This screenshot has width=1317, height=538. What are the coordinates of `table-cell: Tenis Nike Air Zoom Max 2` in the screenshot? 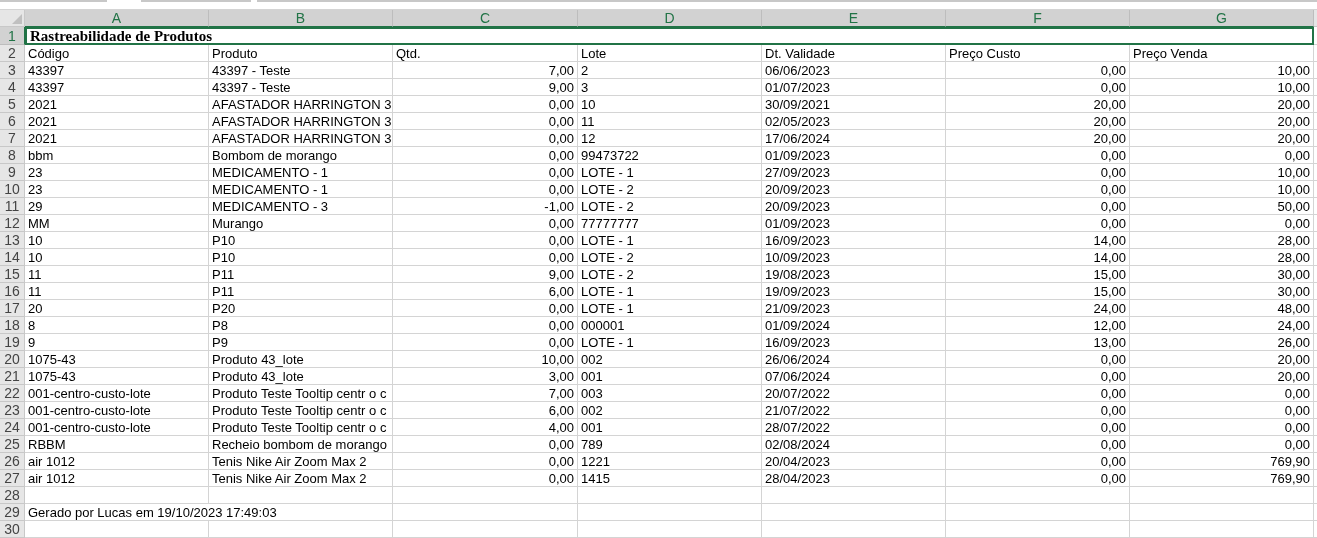 It's located at (301, 478).